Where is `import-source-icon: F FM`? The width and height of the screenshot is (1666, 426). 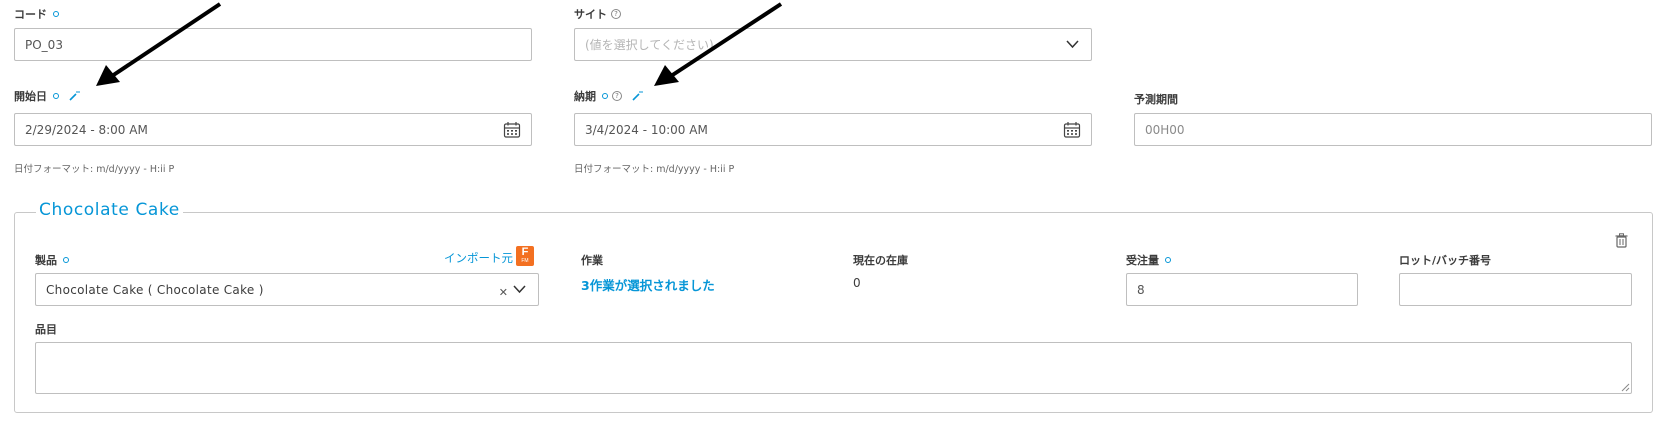
import-source-icon: F FM is located at coordinates (525, 256).